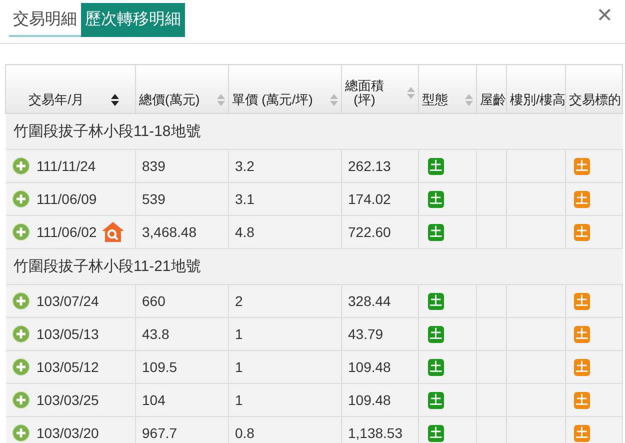  I want to click on table-cell: 43.8, so click(156, 334).